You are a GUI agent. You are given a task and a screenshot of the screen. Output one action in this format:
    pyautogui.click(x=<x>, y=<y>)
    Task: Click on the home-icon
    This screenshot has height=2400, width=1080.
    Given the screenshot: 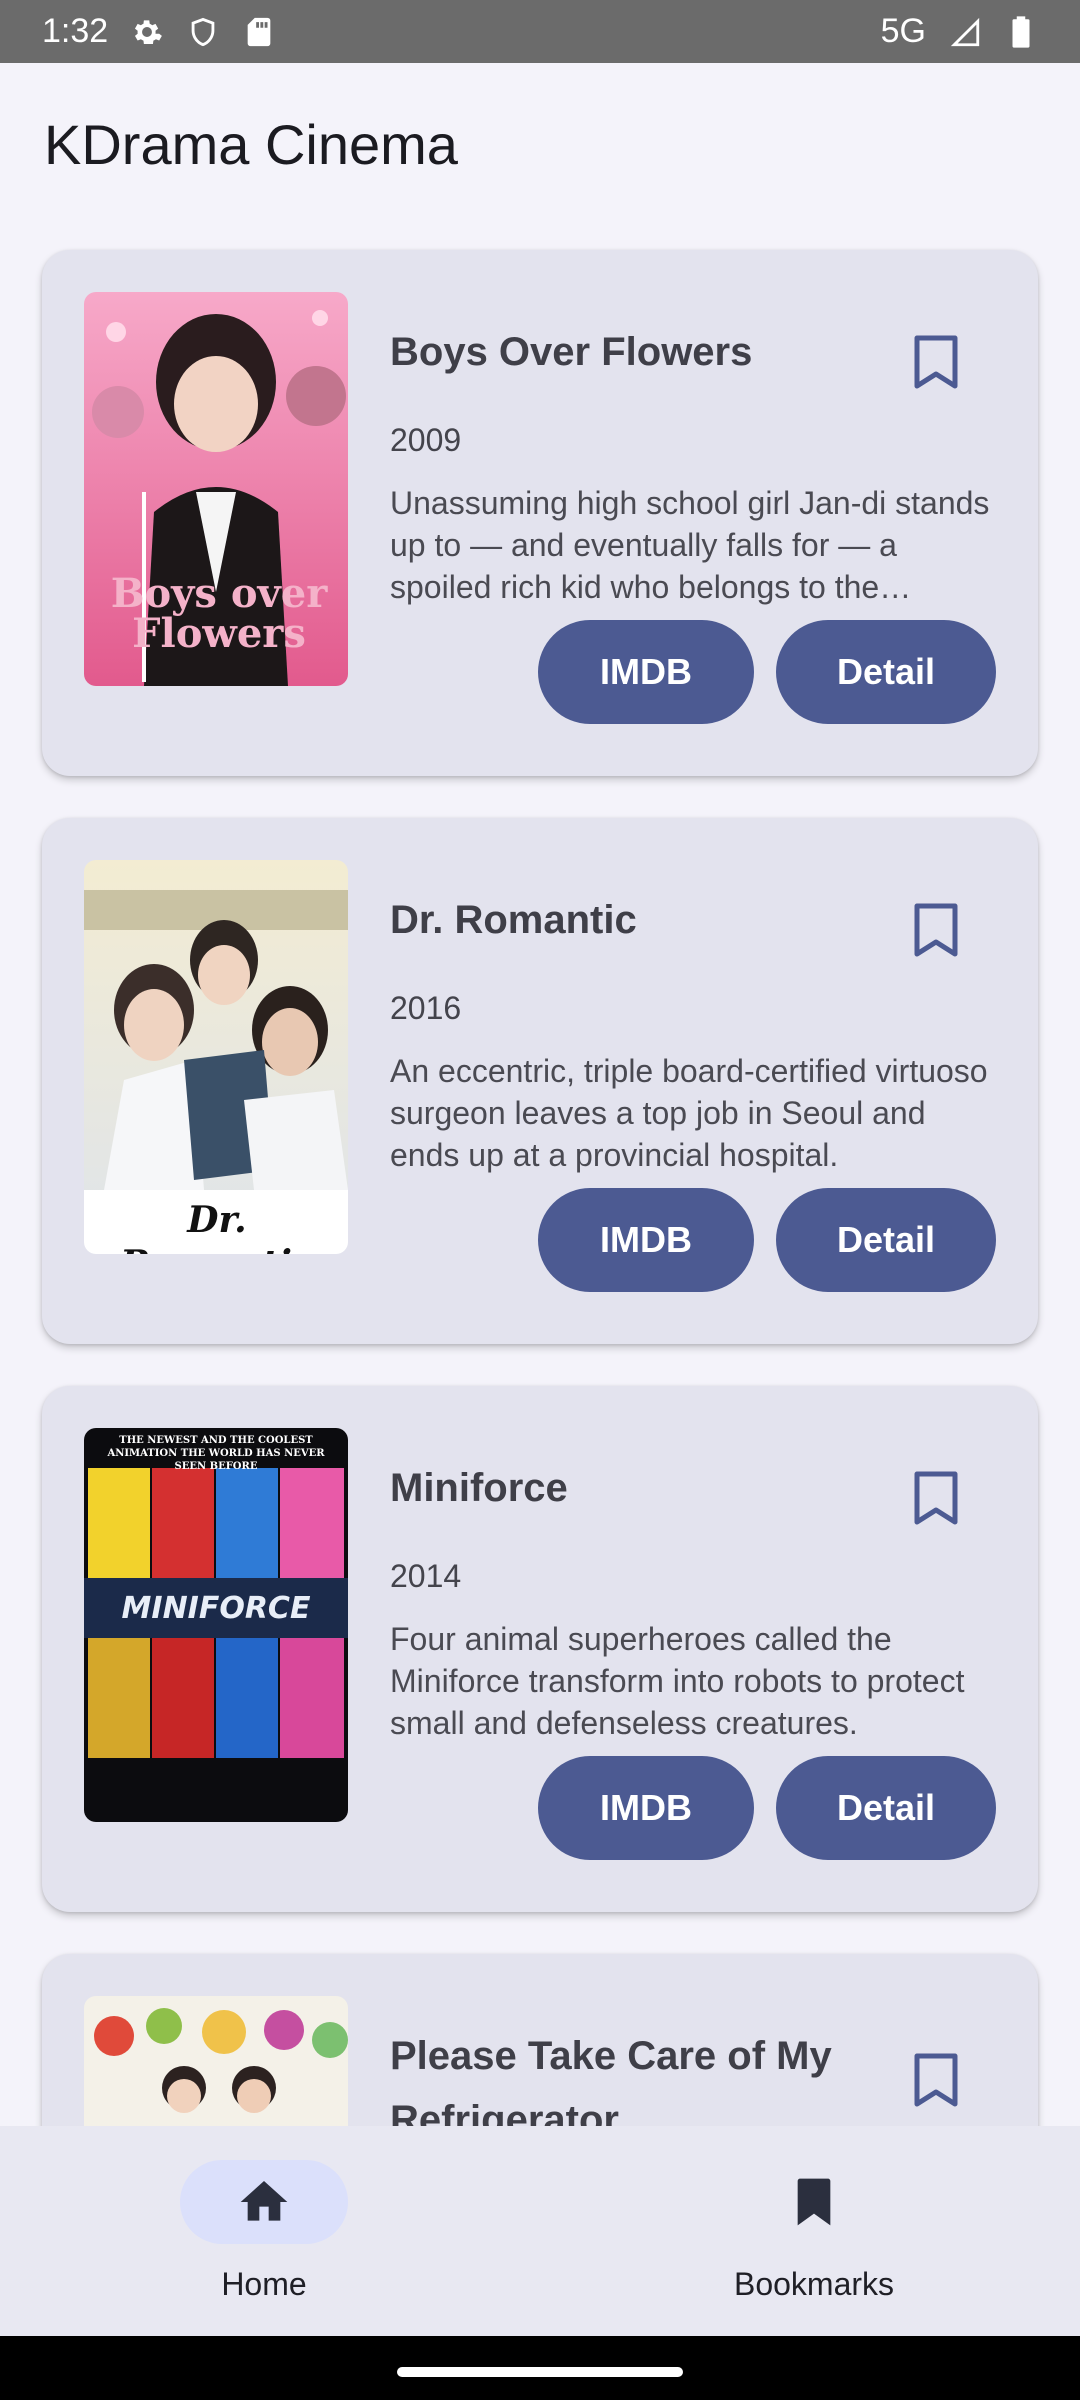 What is the action you would take?
    pyautogui.click(x=264, y=2201)
    